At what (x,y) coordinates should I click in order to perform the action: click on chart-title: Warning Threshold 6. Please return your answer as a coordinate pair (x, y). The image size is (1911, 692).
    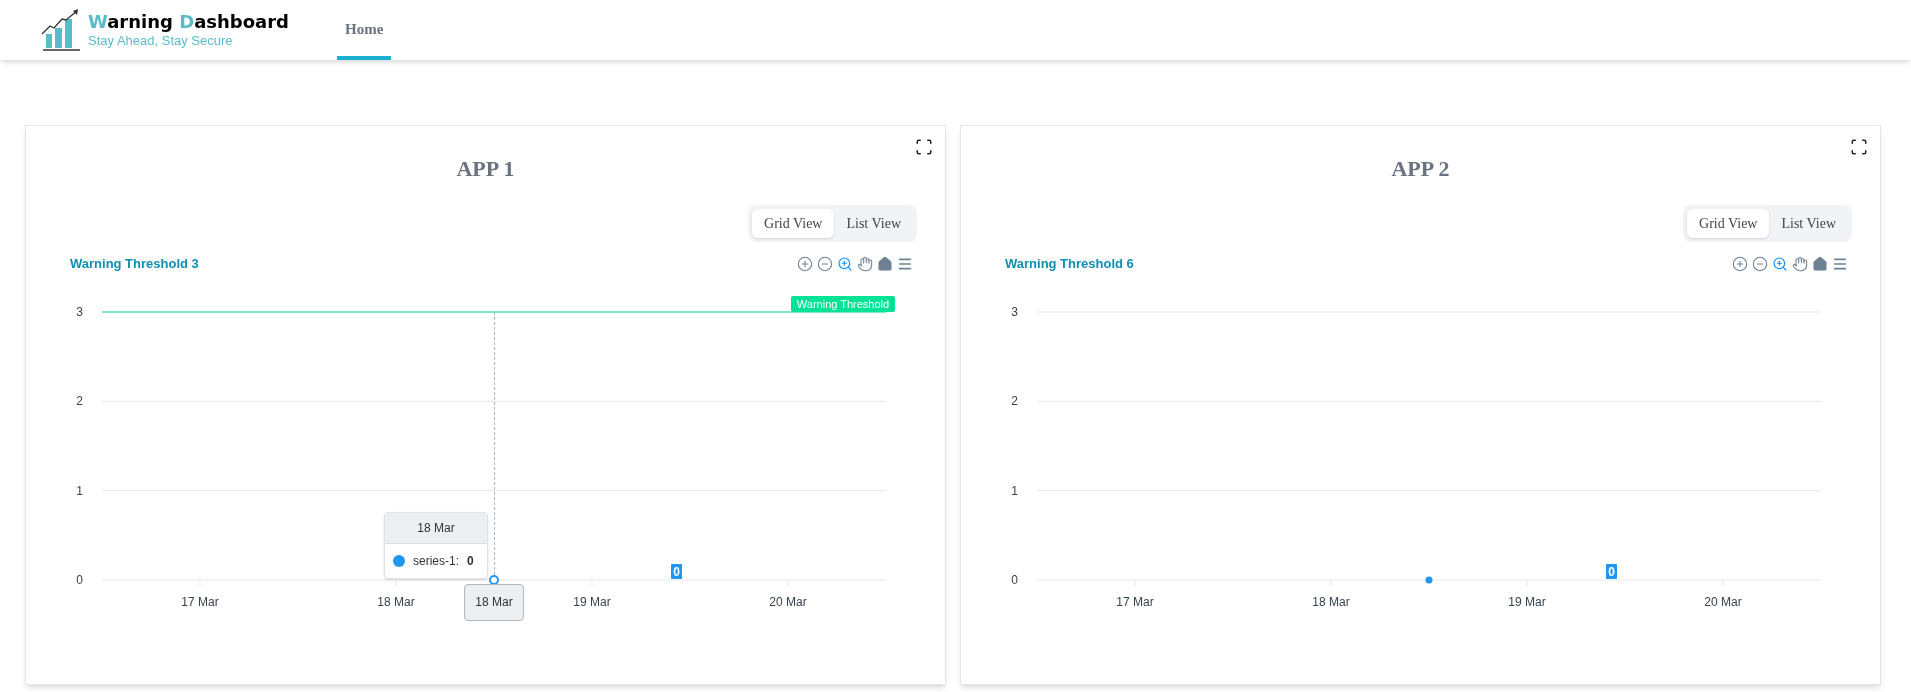
    Looking at the image, I should click on (1069, 264).